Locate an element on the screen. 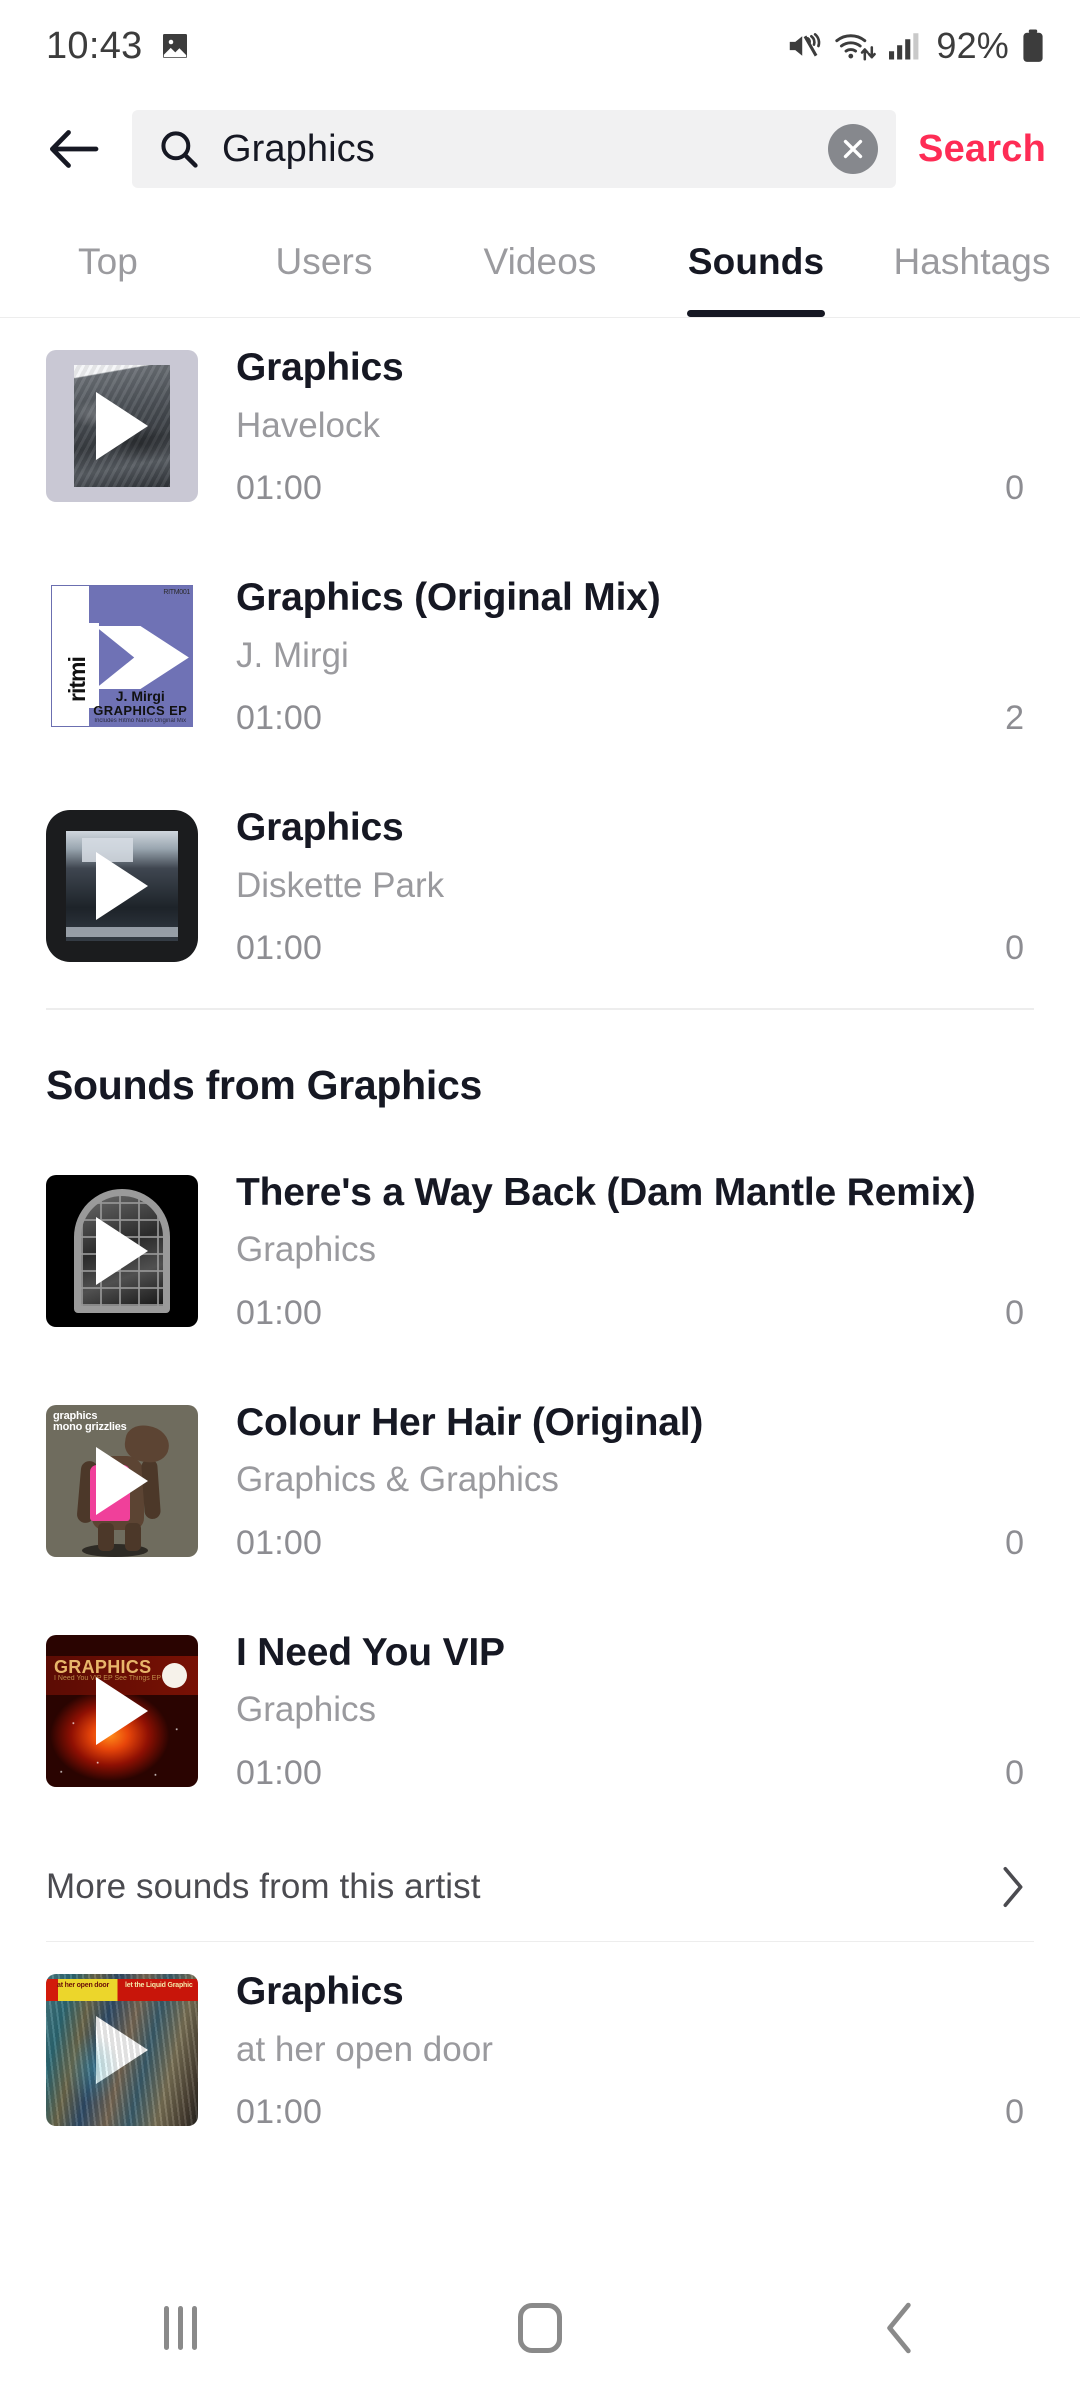 This screenshot has height=2400, width=1080. list-item: Graphics Diskette Park 01:00 0 is located at coordinates (540, 893).